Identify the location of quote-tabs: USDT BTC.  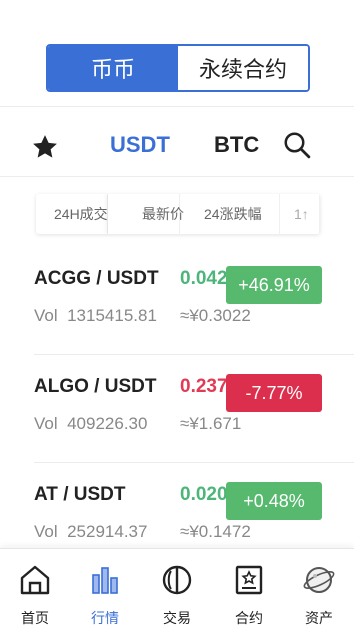
(177, 147).